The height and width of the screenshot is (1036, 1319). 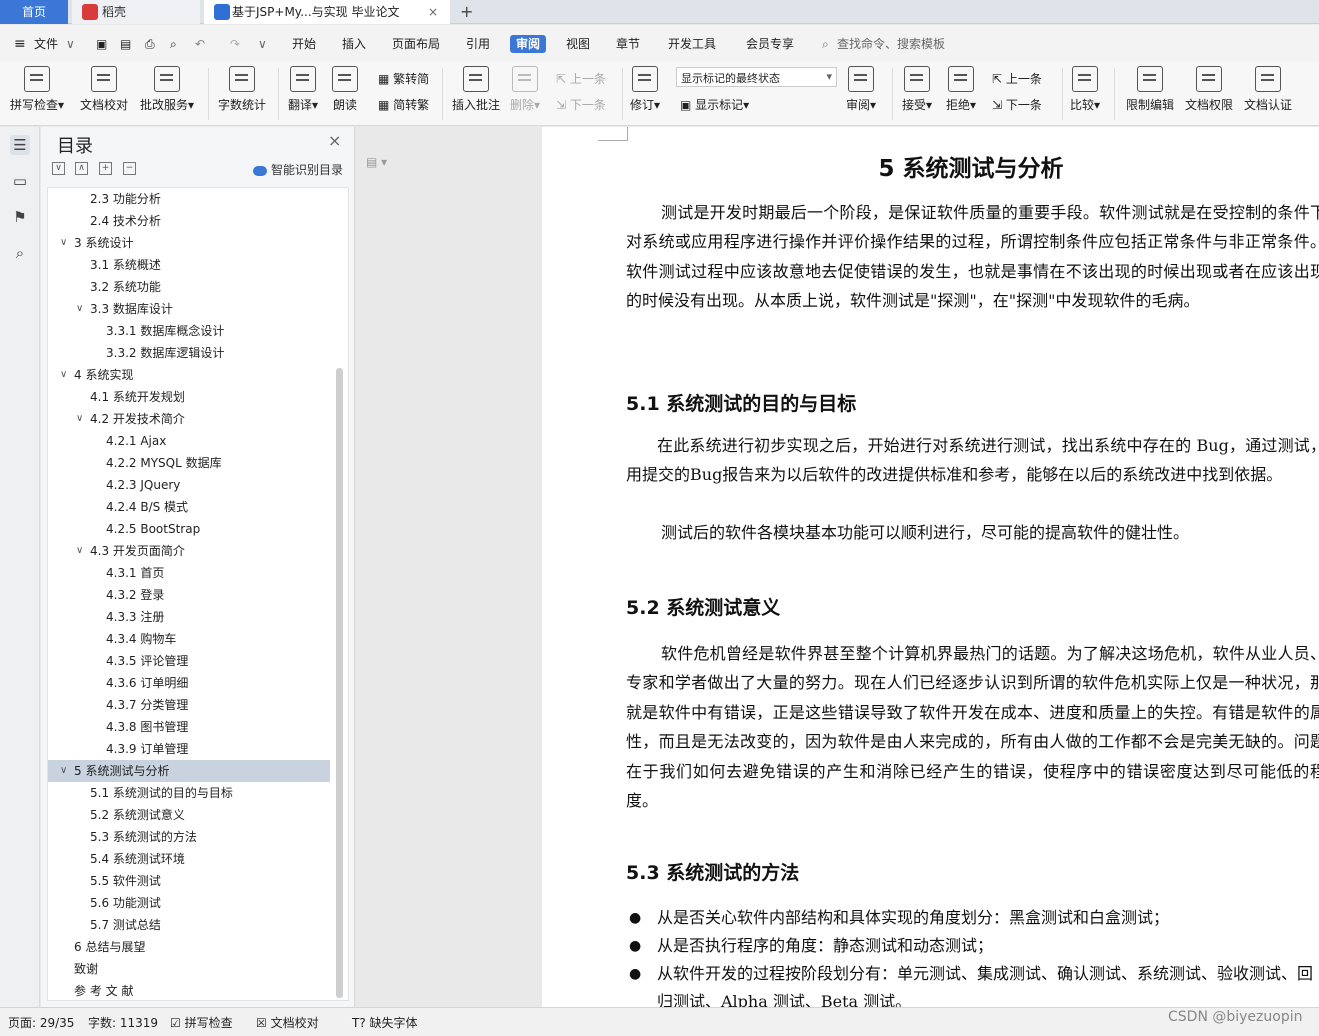 I want to click on track-changes-button: 修订▾, so click(x=645, y=89).